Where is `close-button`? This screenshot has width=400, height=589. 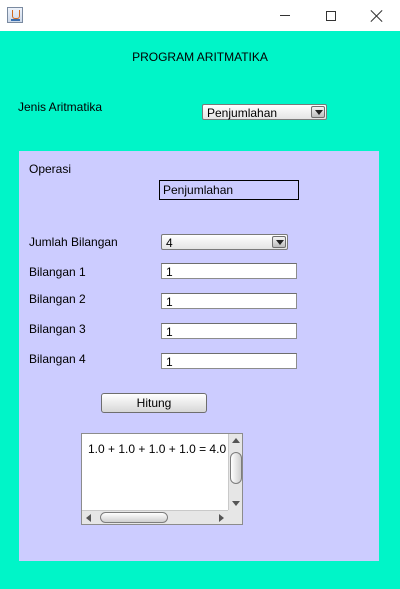
close-button is located at coordinates (377, 15).